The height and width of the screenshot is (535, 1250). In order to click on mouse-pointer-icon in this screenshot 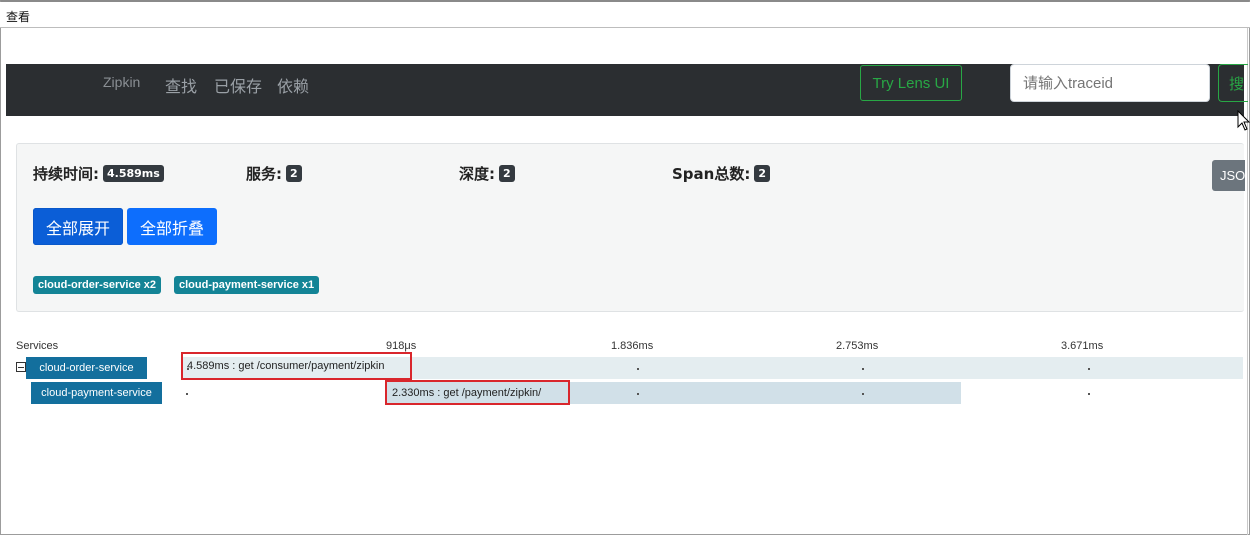, I will do `click(1243, 120)`.